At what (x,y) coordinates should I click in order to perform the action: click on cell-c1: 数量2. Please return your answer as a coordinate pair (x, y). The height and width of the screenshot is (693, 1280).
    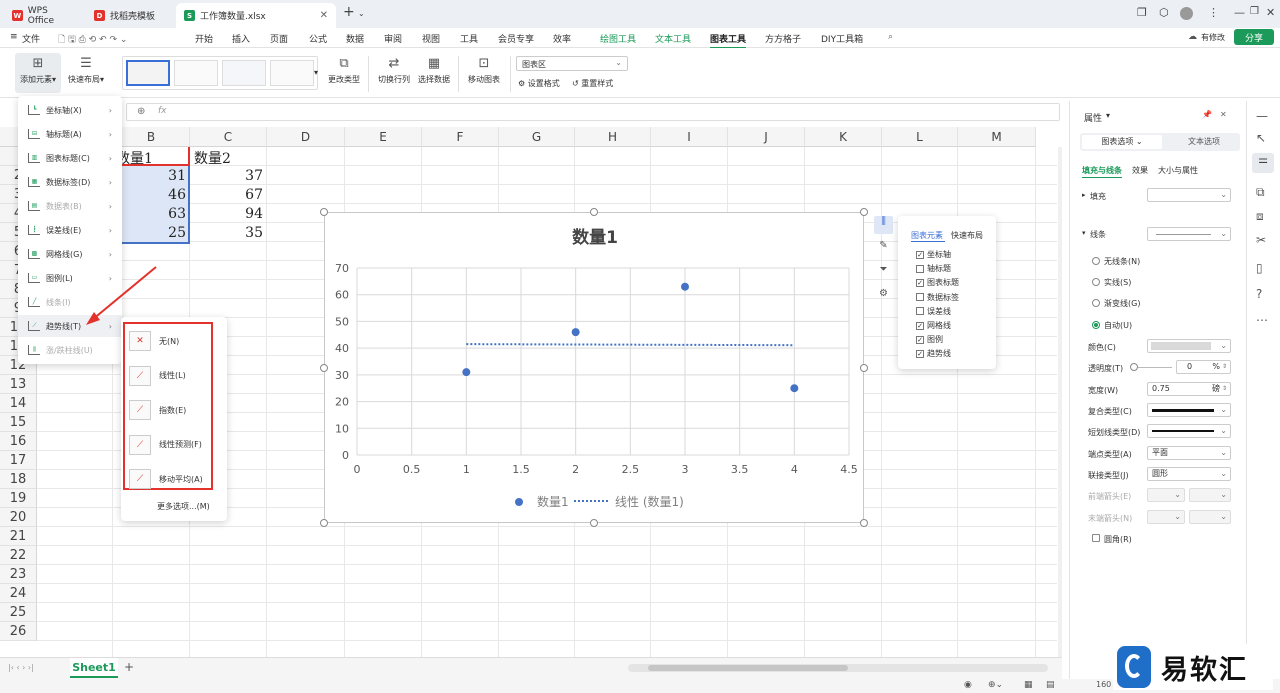
    Looking at the image, I should click on (212, 158).